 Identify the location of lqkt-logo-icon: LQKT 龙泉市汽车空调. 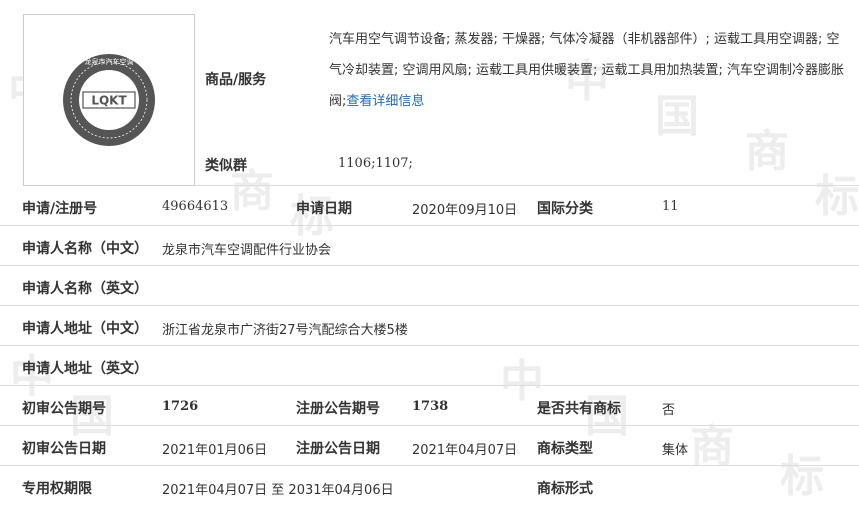
(109, 100).